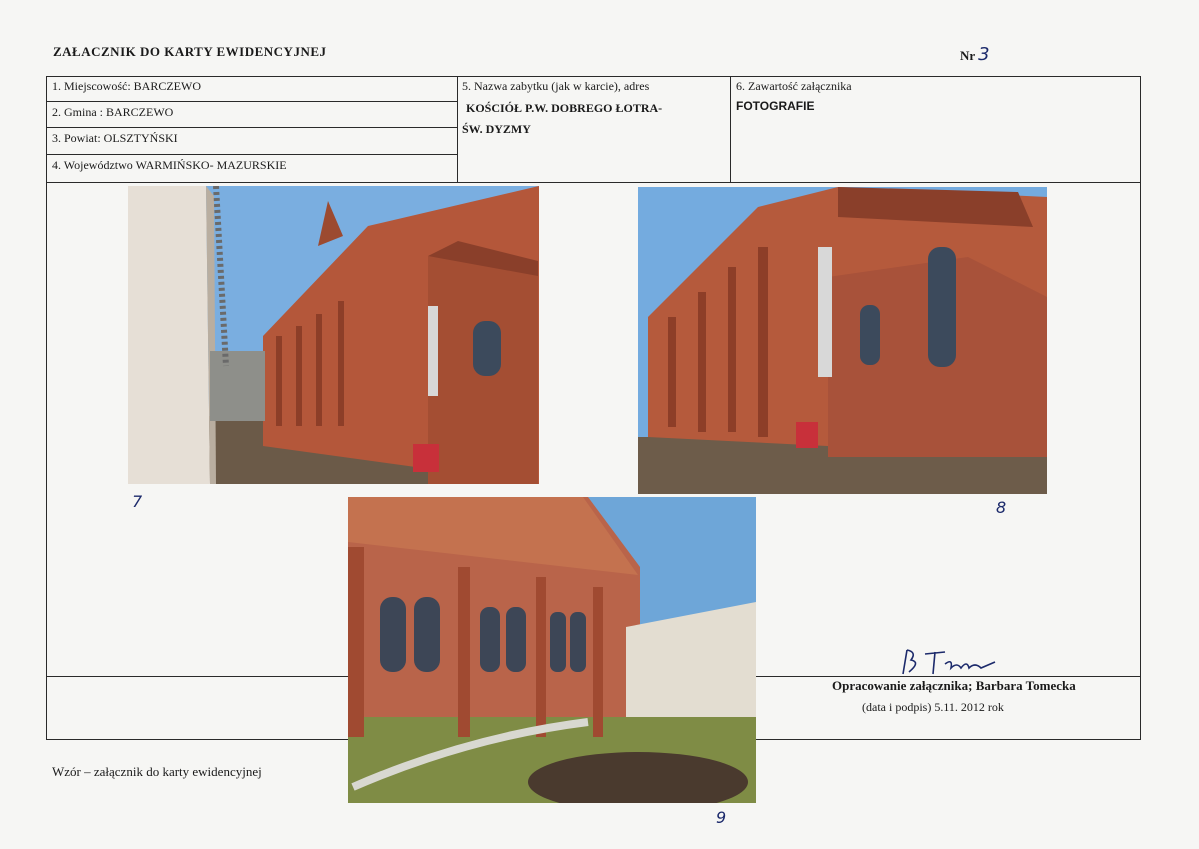  I want to click on field-contents-label: 6. Zawartość załącznika, so click(794, 86).